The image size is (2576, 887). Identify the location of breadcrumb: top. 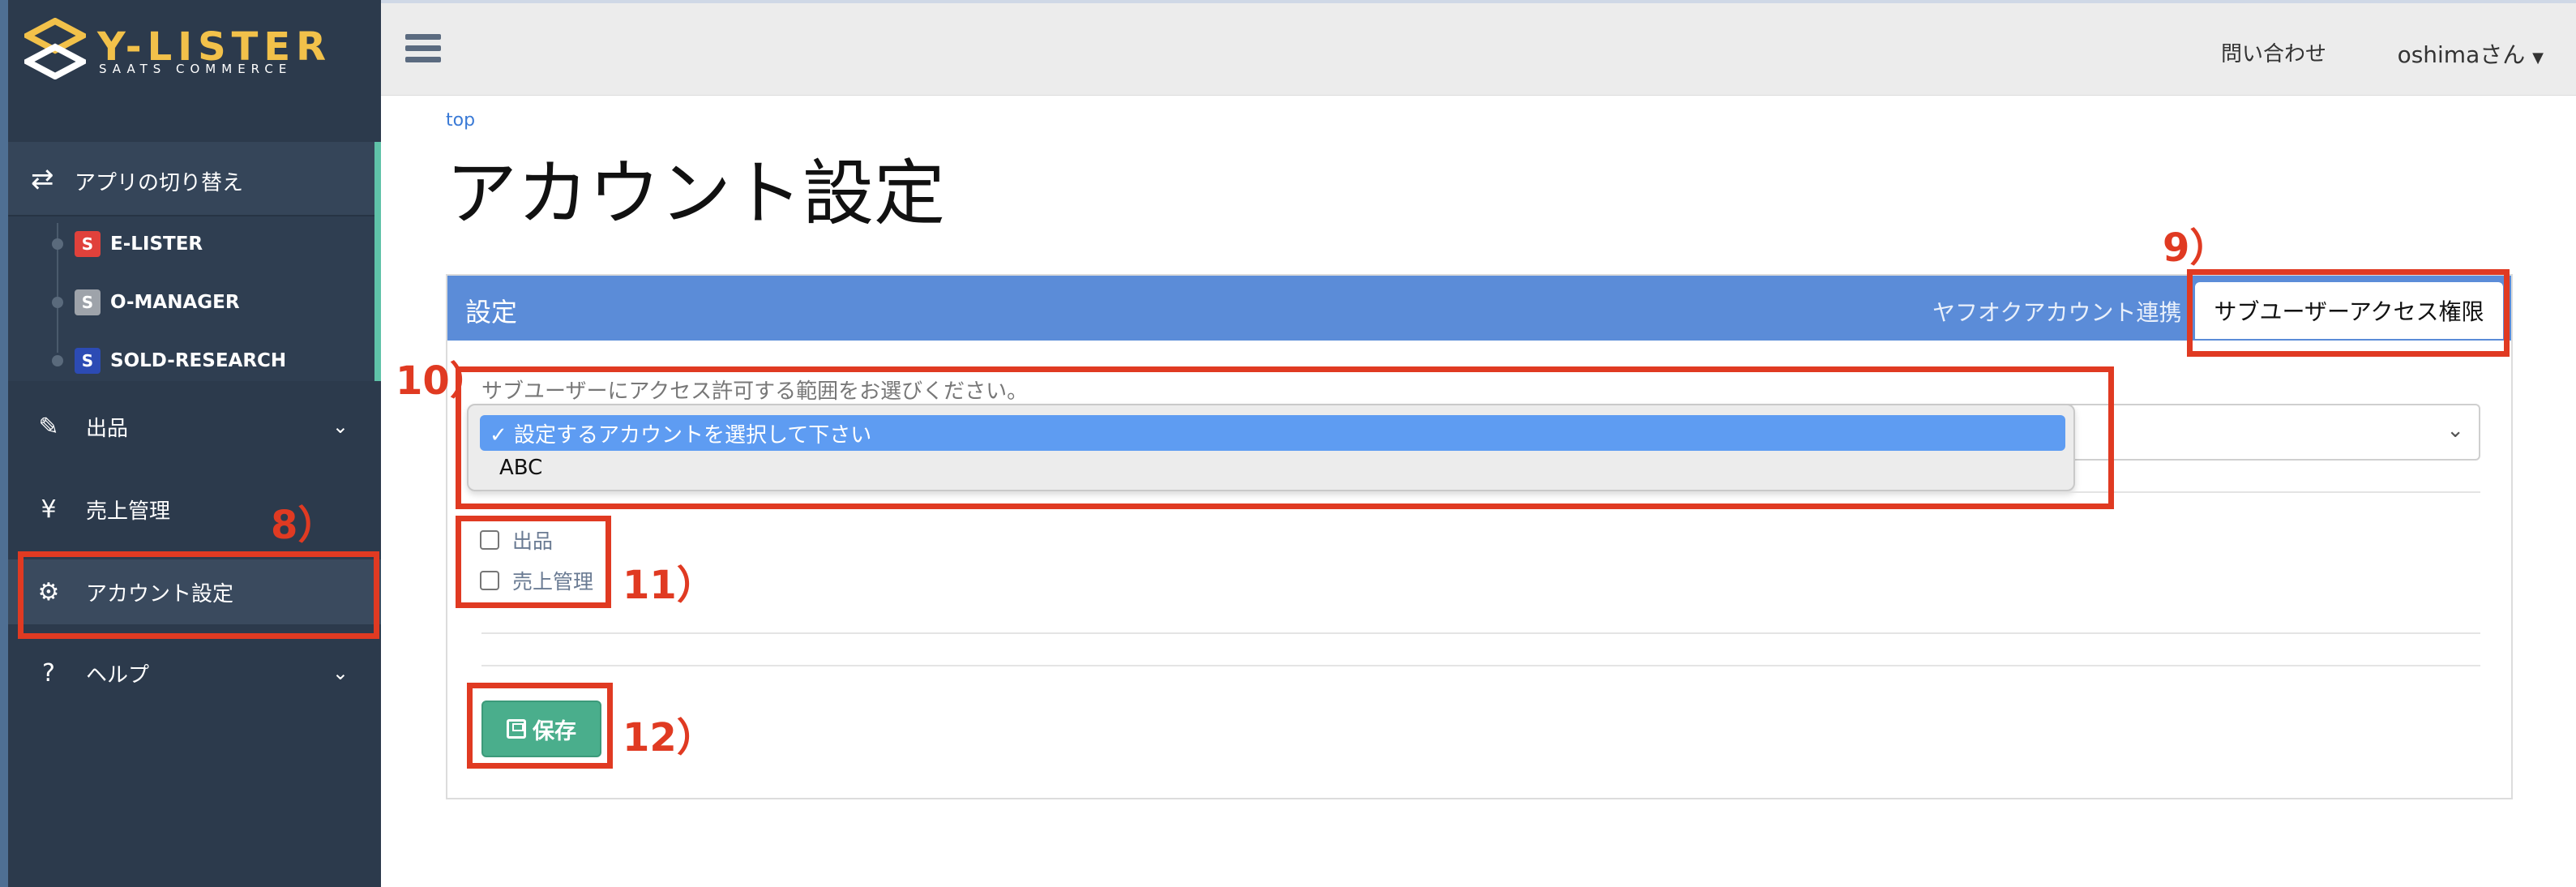
(460, 121).